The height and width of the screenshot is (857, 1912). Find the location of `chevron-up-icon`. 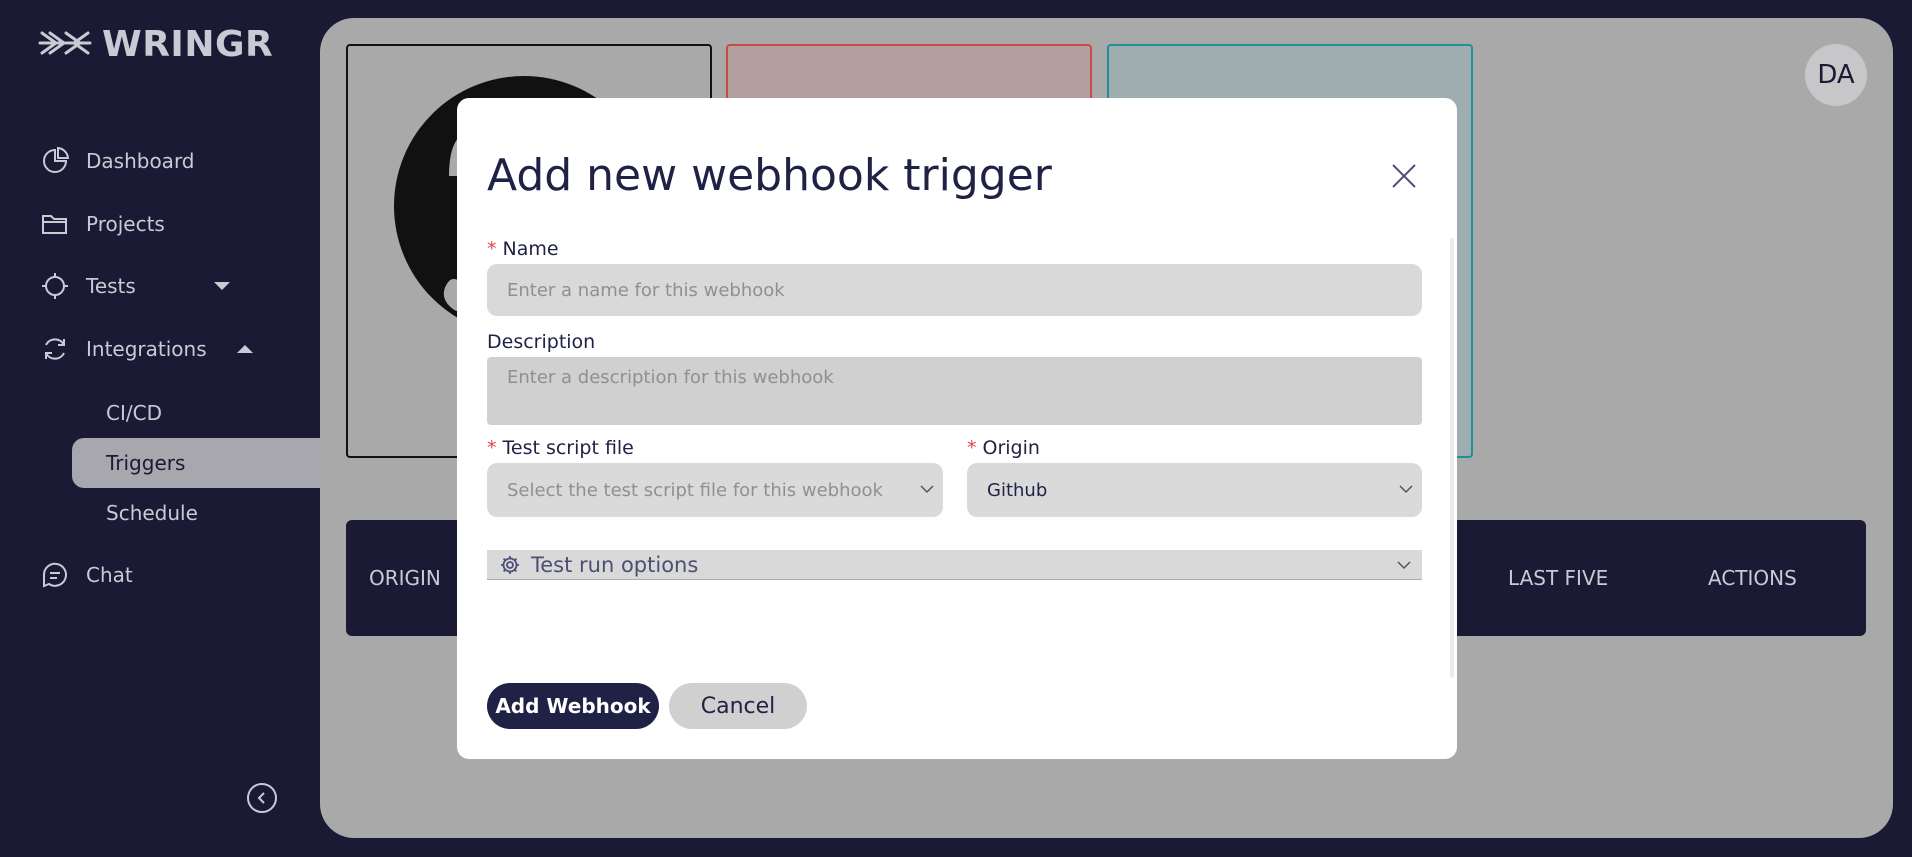

chevron-up-icon is located at coordinates (244, 349).